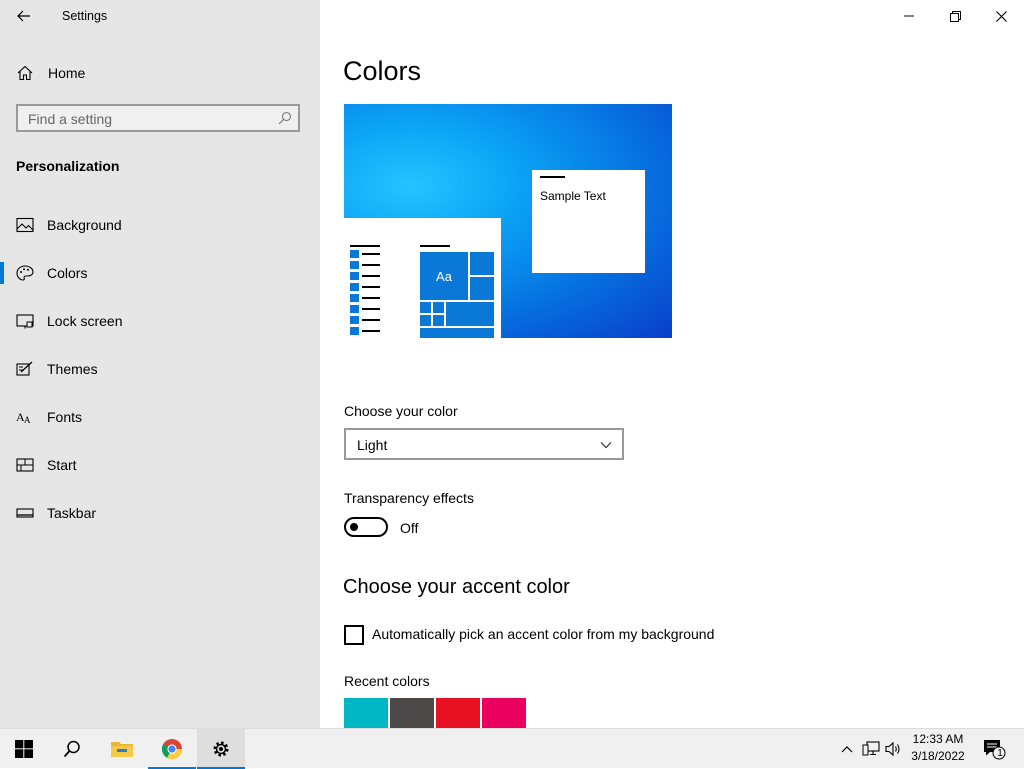  I want to click on theme-preview: Aa Sample Text, so click(508, 221).